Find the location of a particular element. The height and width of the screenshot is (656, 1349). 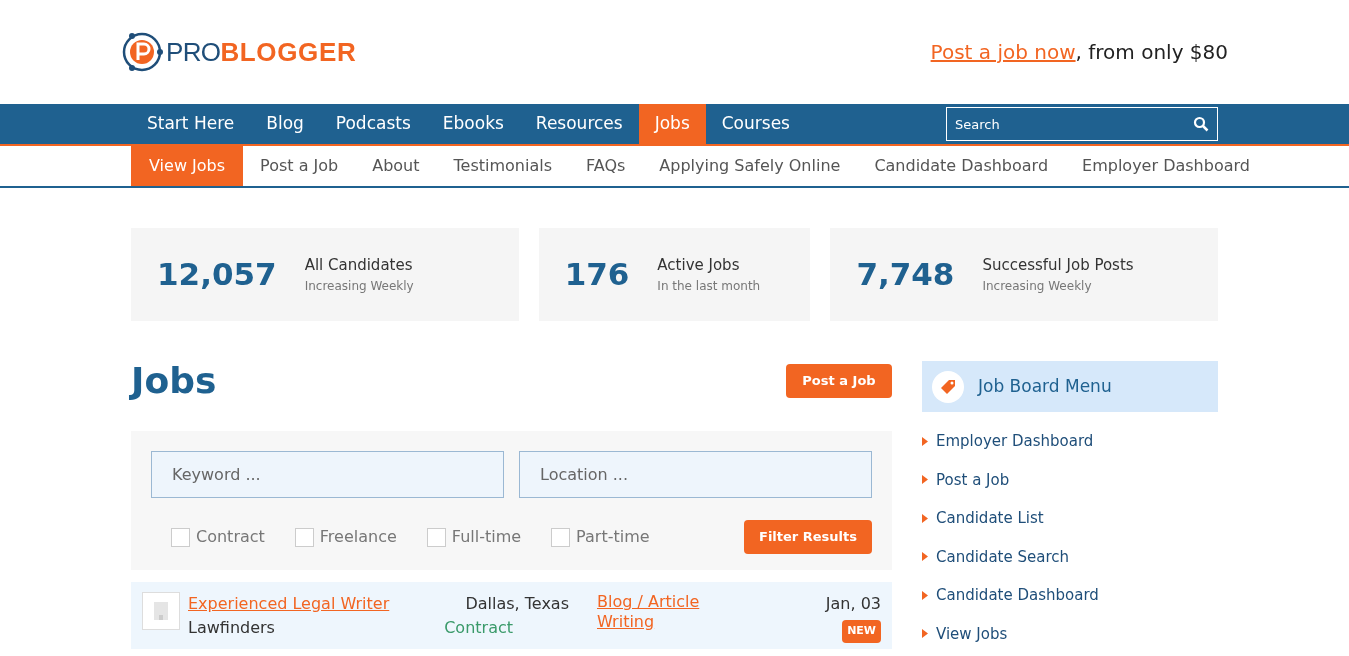

sidebar-title: Job Board Menu is located at coordinates (1045, 386).